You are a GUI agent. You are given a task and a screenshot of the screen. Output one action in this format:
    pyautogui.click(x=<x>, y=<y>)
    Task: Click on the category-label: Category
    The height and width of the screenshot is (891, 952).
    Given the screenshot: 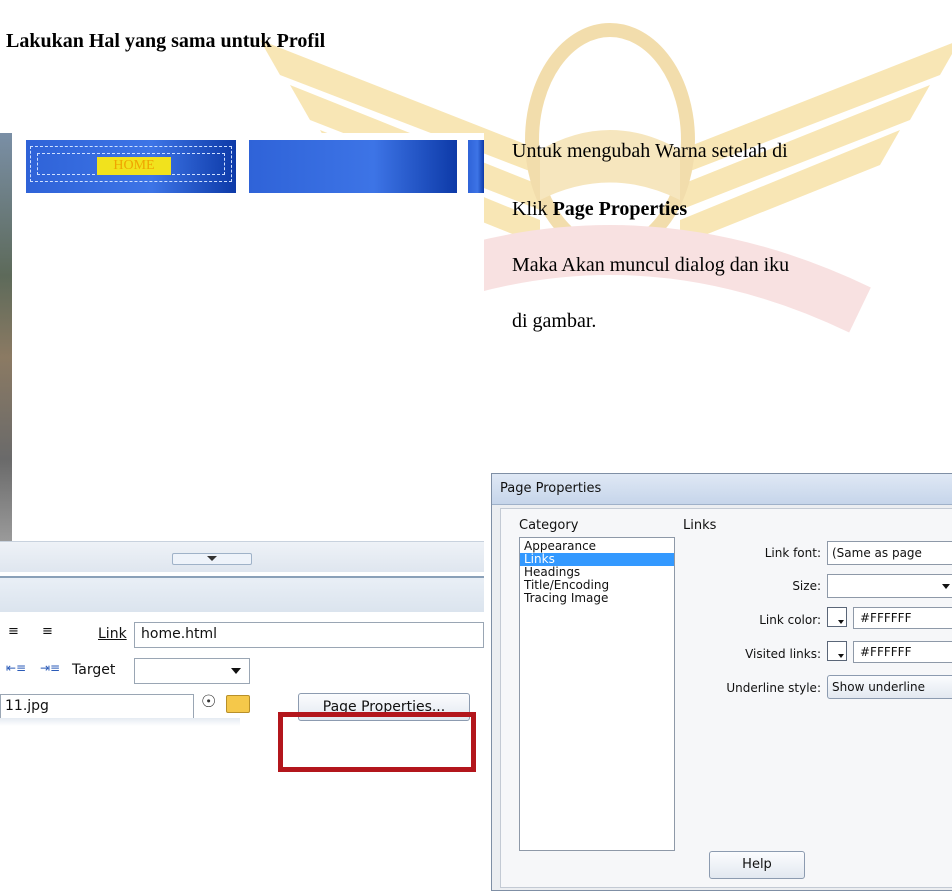 What is the action you would take?
    pyautogui.click(x=549, y=525)
    